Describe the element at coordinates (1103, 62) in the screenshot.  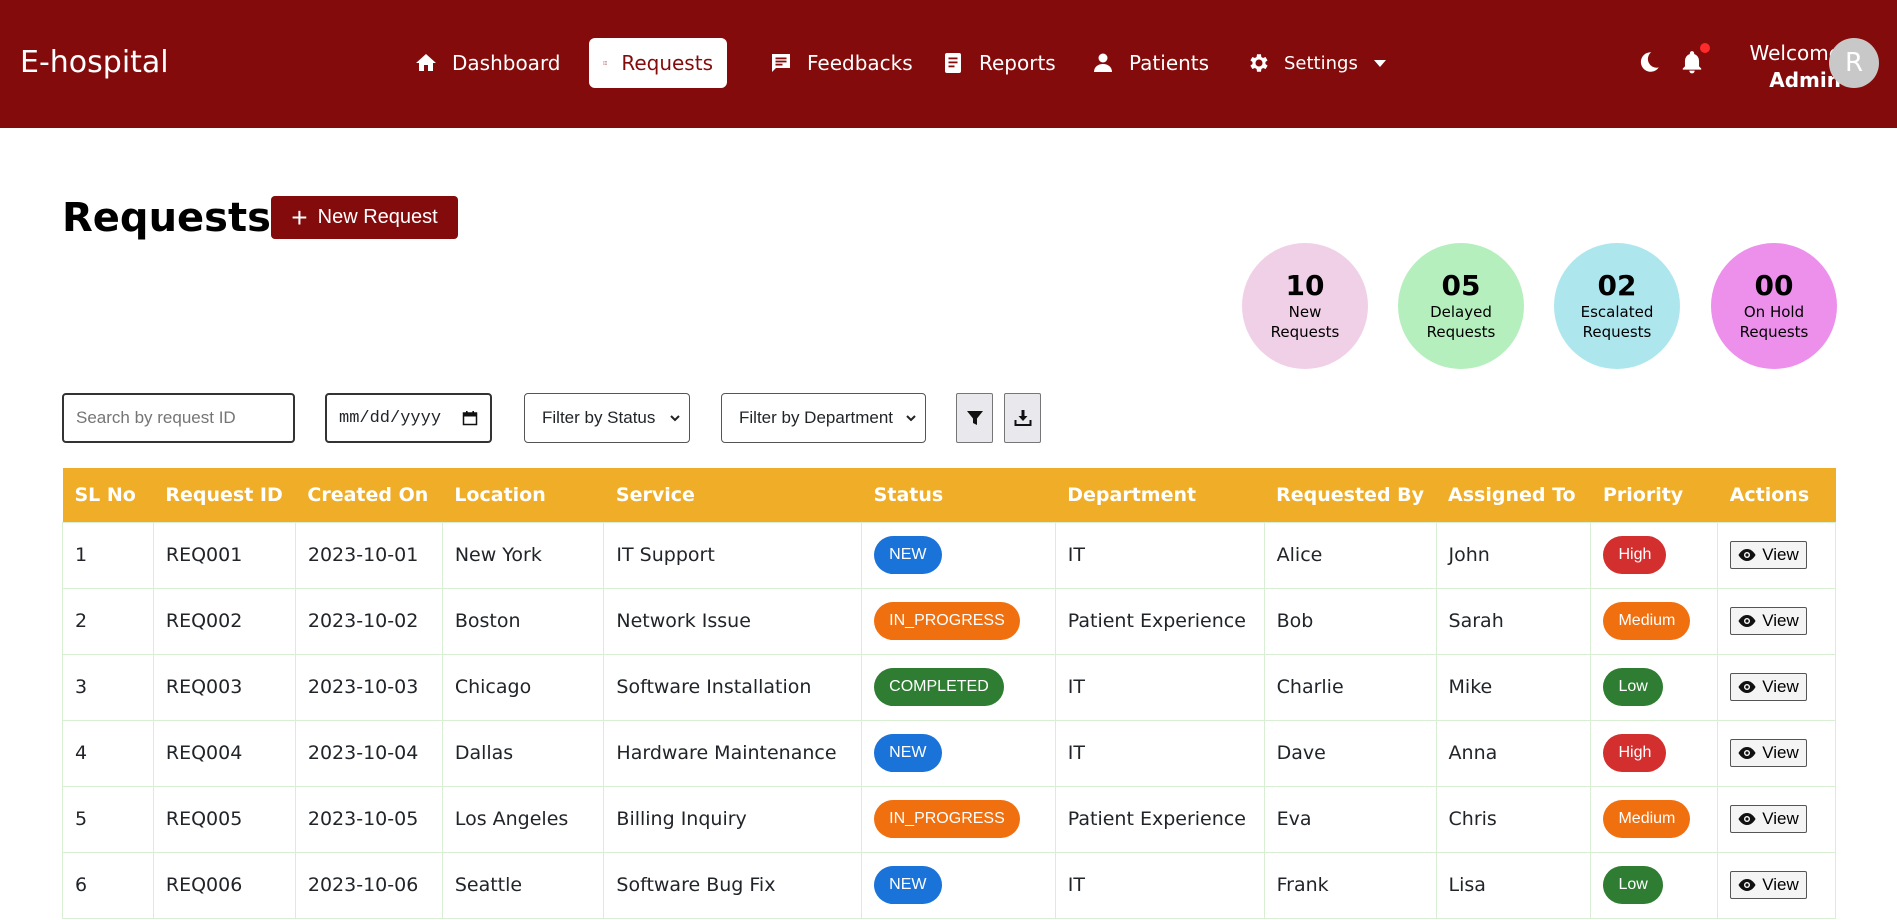
I see `person-icon` at that location.